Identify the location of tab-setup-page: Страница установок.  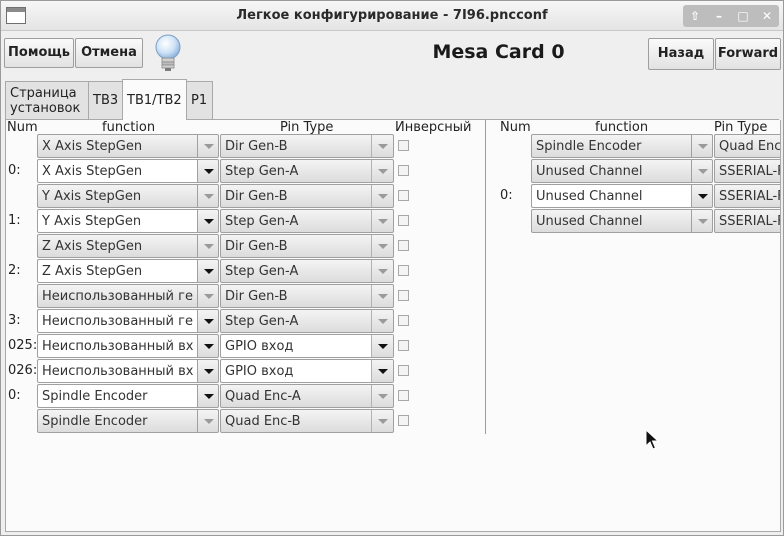
(47, 100).